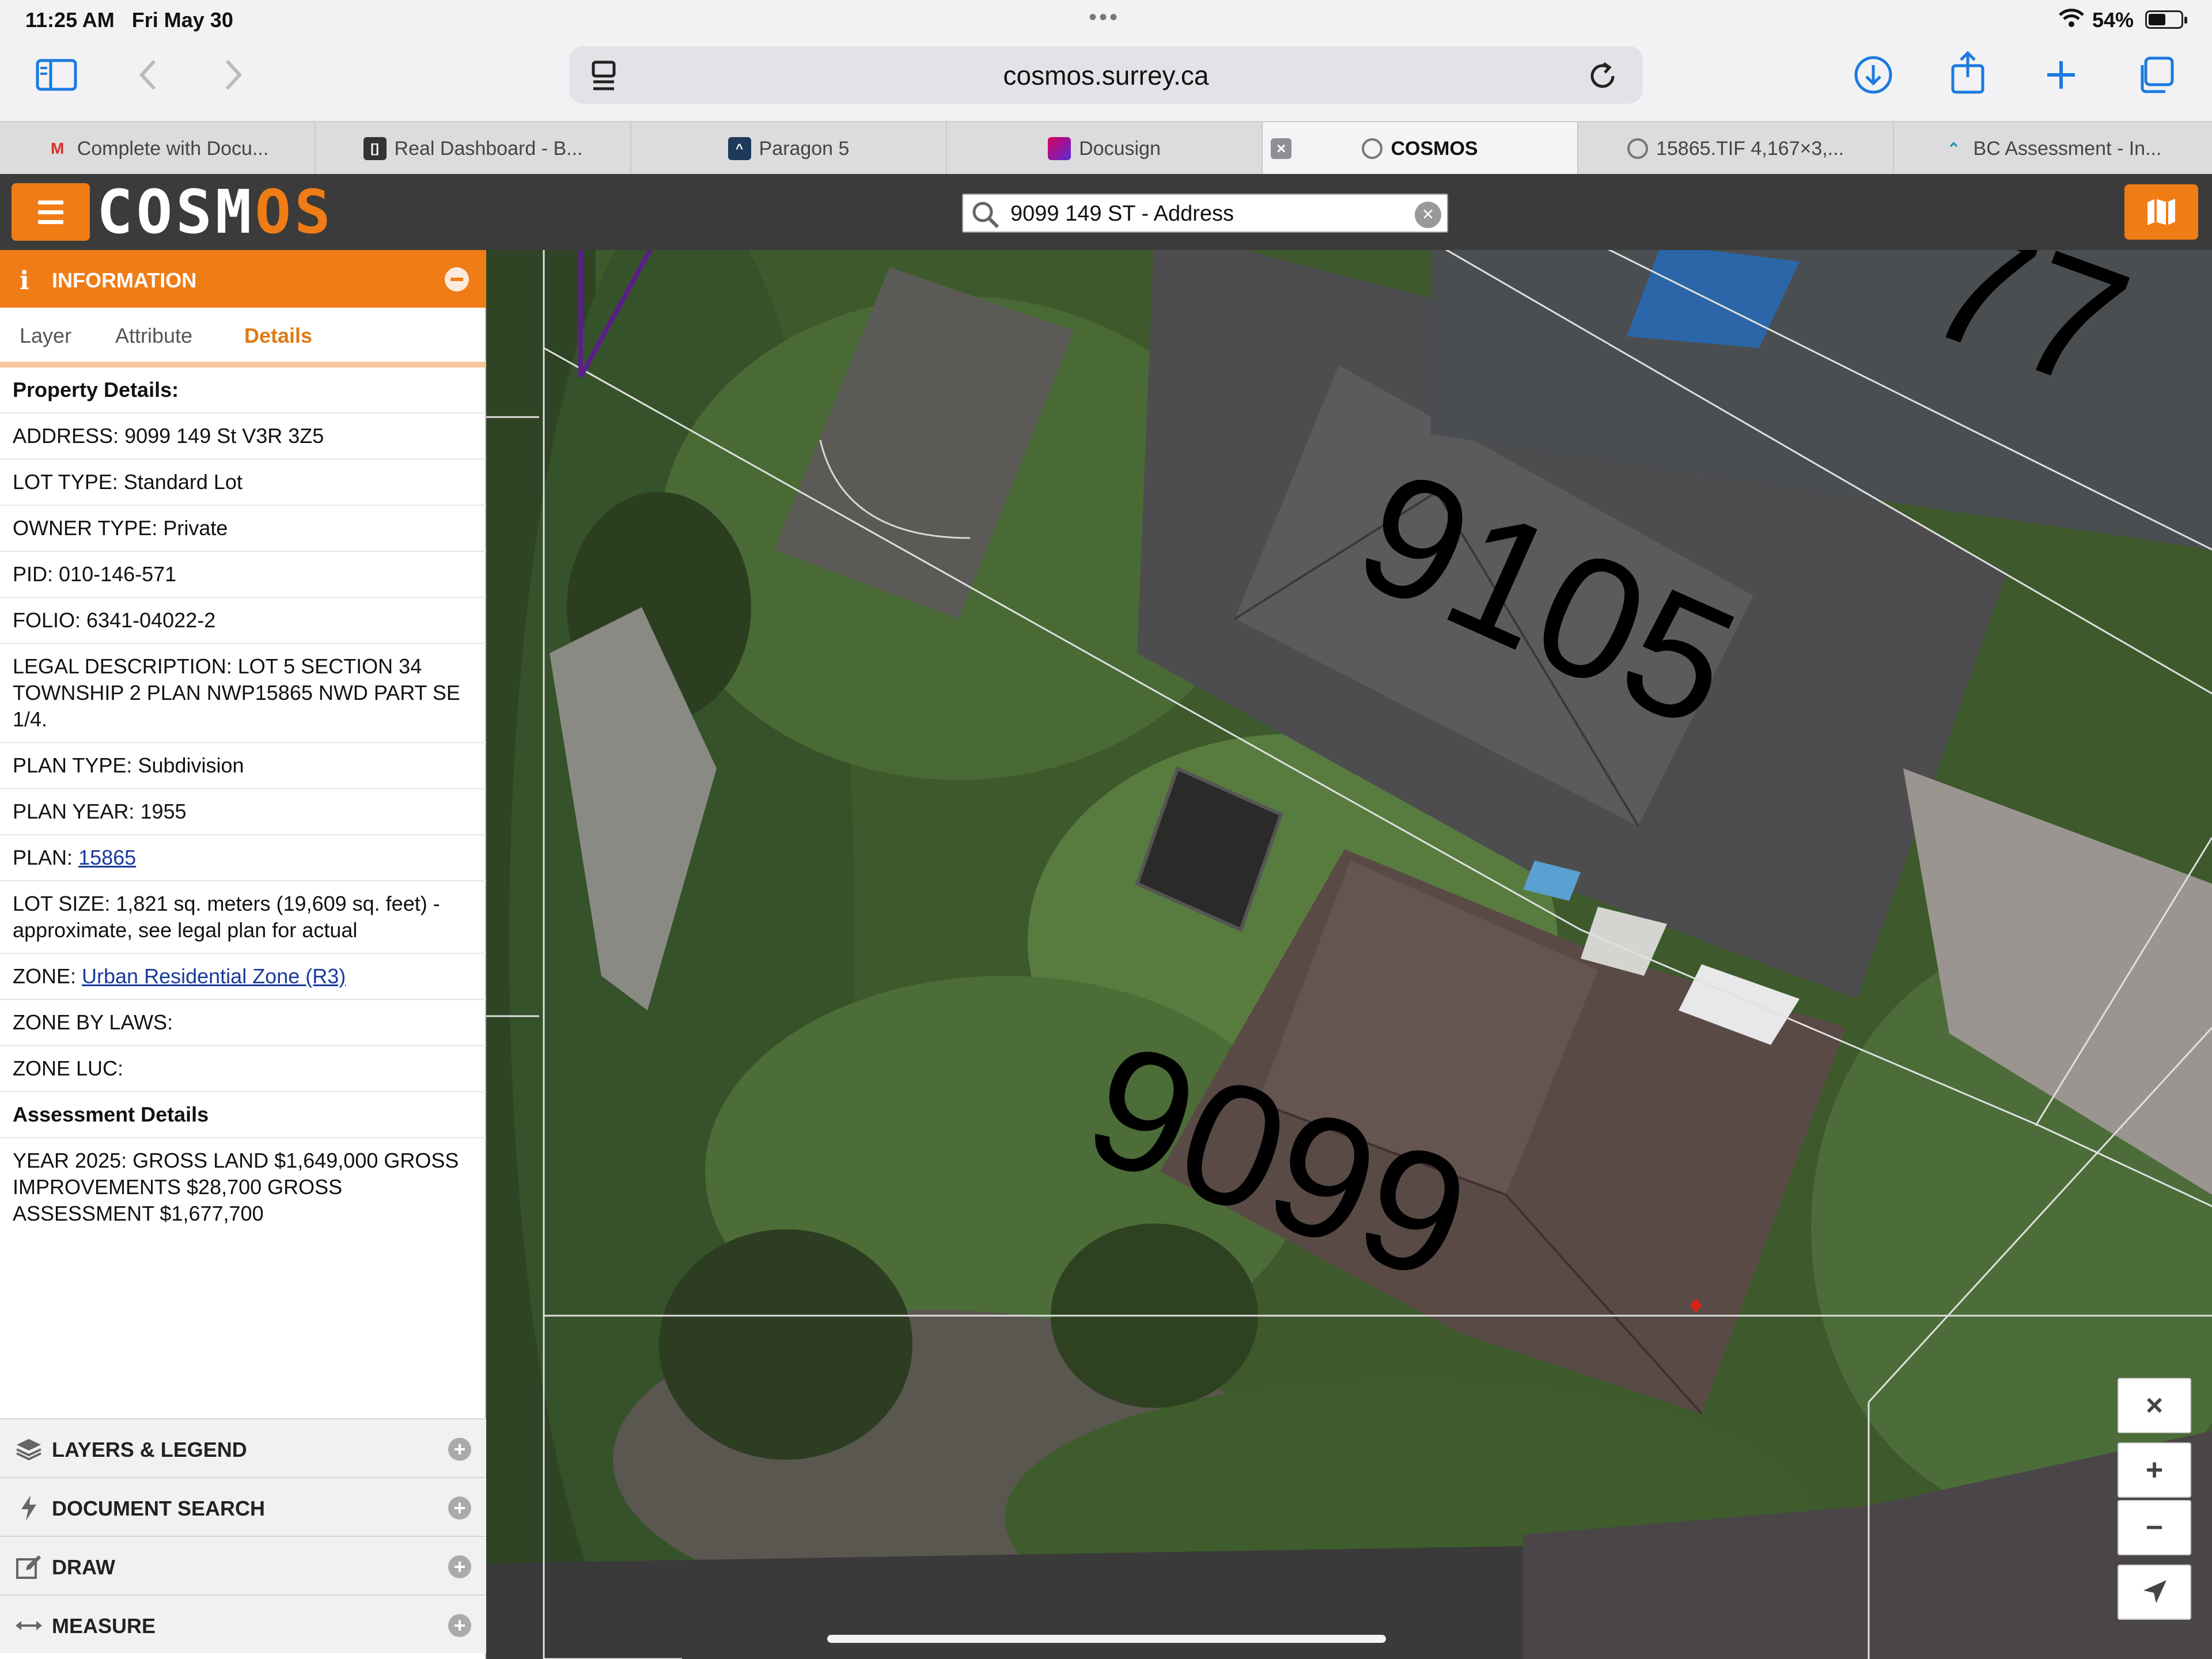 This screenshot has height=1659, width=2212. I want to click on location-arrow-icon, so click(2154, 1591).